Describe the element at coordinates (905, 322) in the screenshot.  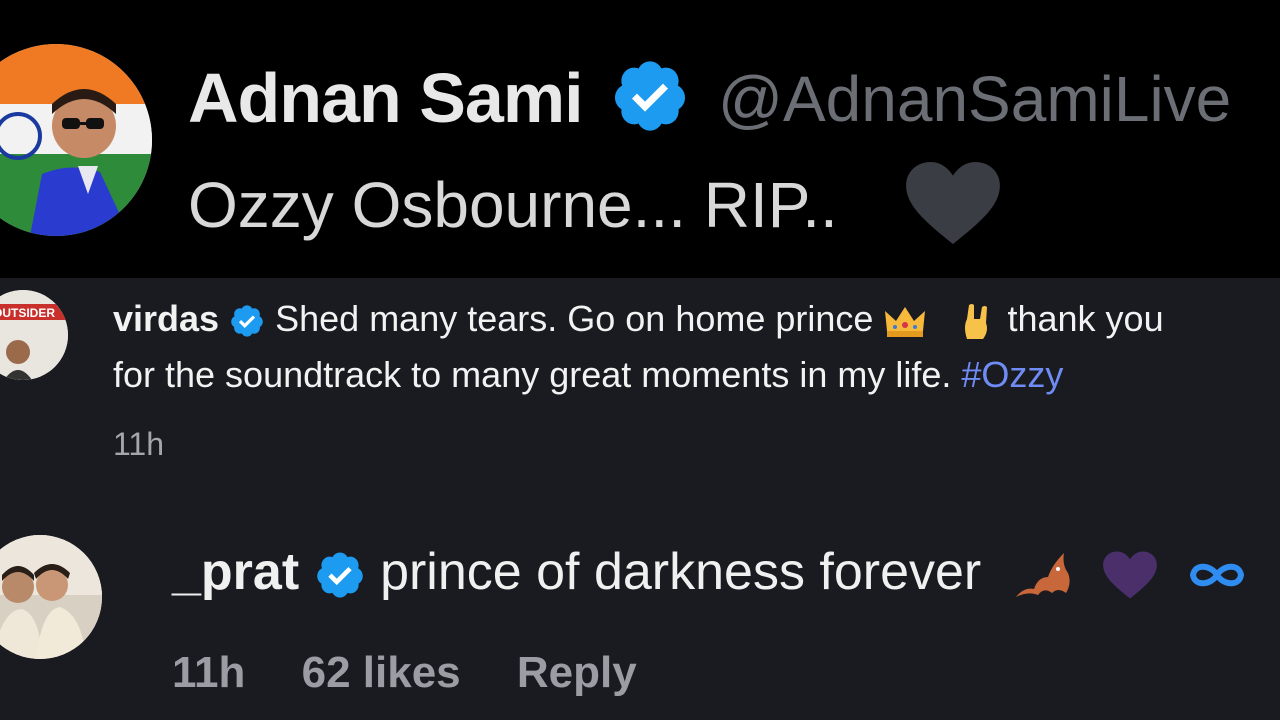
I see `crown-icon` at that location.